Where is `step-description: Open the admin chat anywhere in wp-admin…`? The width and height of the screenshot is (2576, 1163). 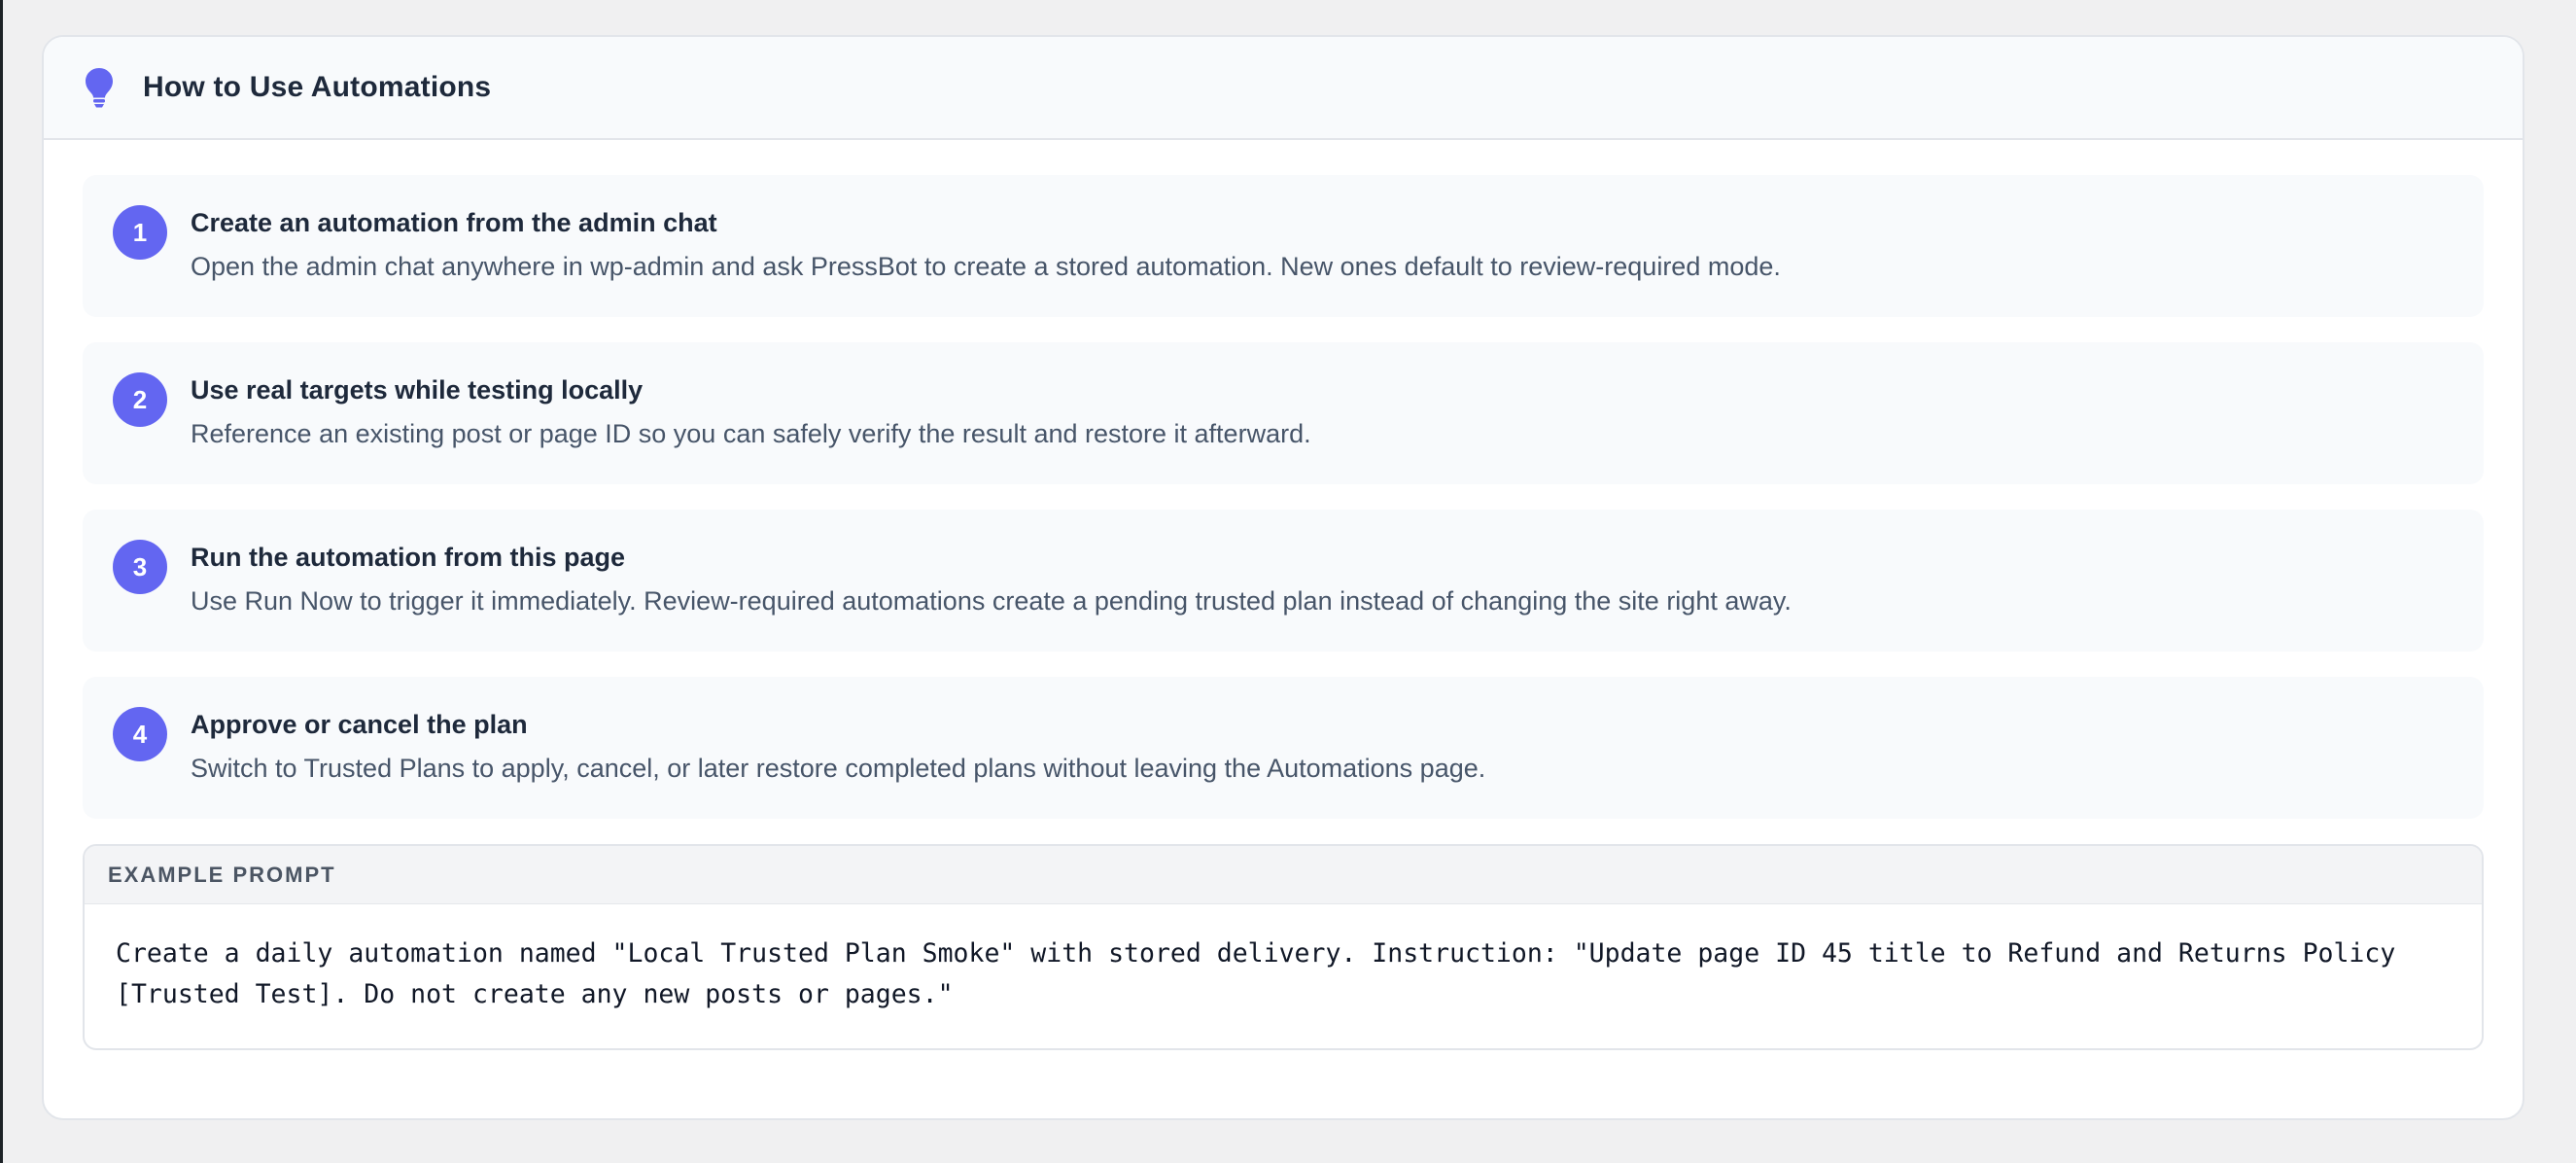
step-description: Open the admin chat anywhere in wp-admin… is located at coordinates (986, 266).